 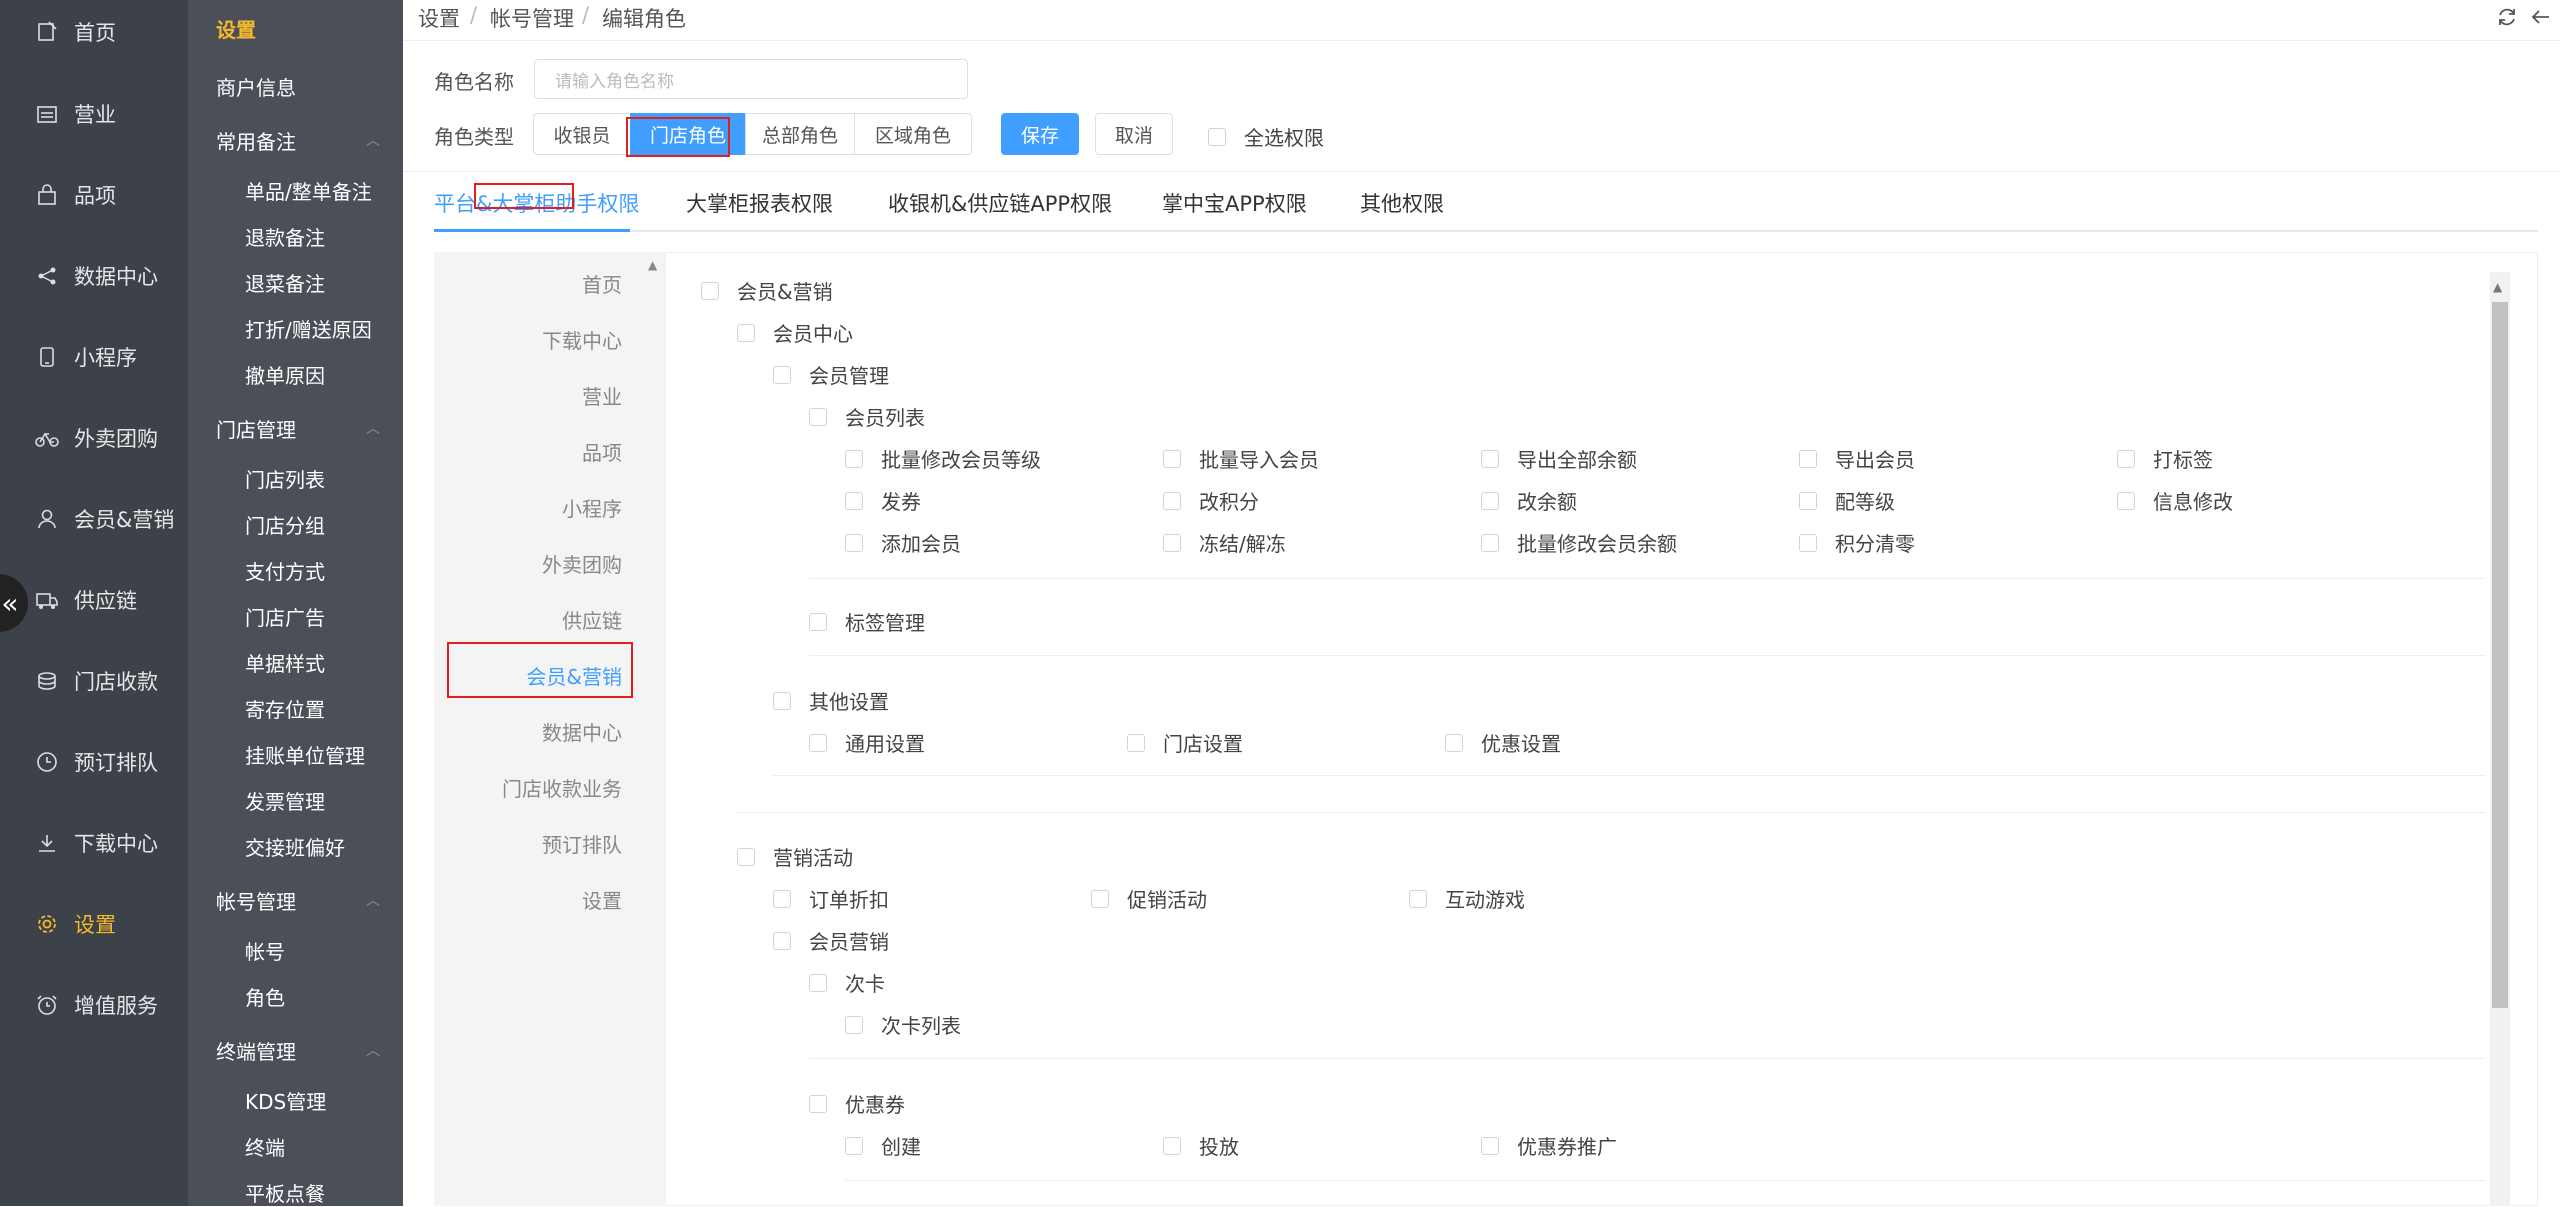 What do you see at coordinates (298, 900) in the screenshot?
I see `sub-nav-group-account: 帐号管理 ︿` at bounding box center [298, 900].